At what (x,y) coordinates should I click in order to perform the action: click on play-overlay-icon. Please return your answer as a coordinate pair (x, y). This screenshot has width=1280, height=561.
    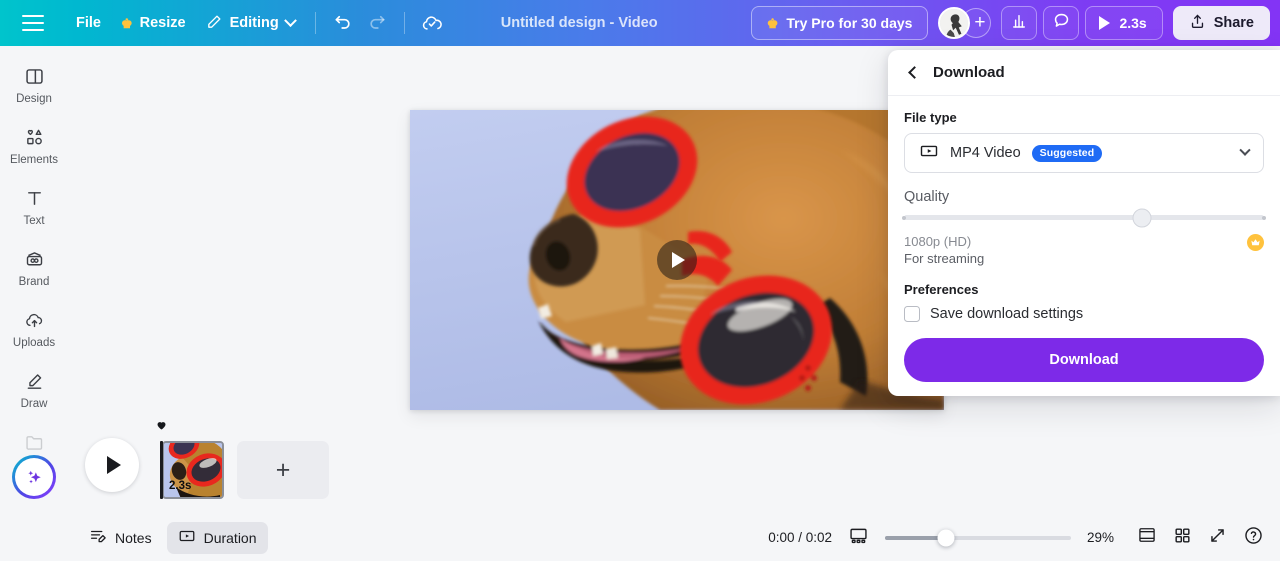
    Looking at the image, I should click on (677, 260).